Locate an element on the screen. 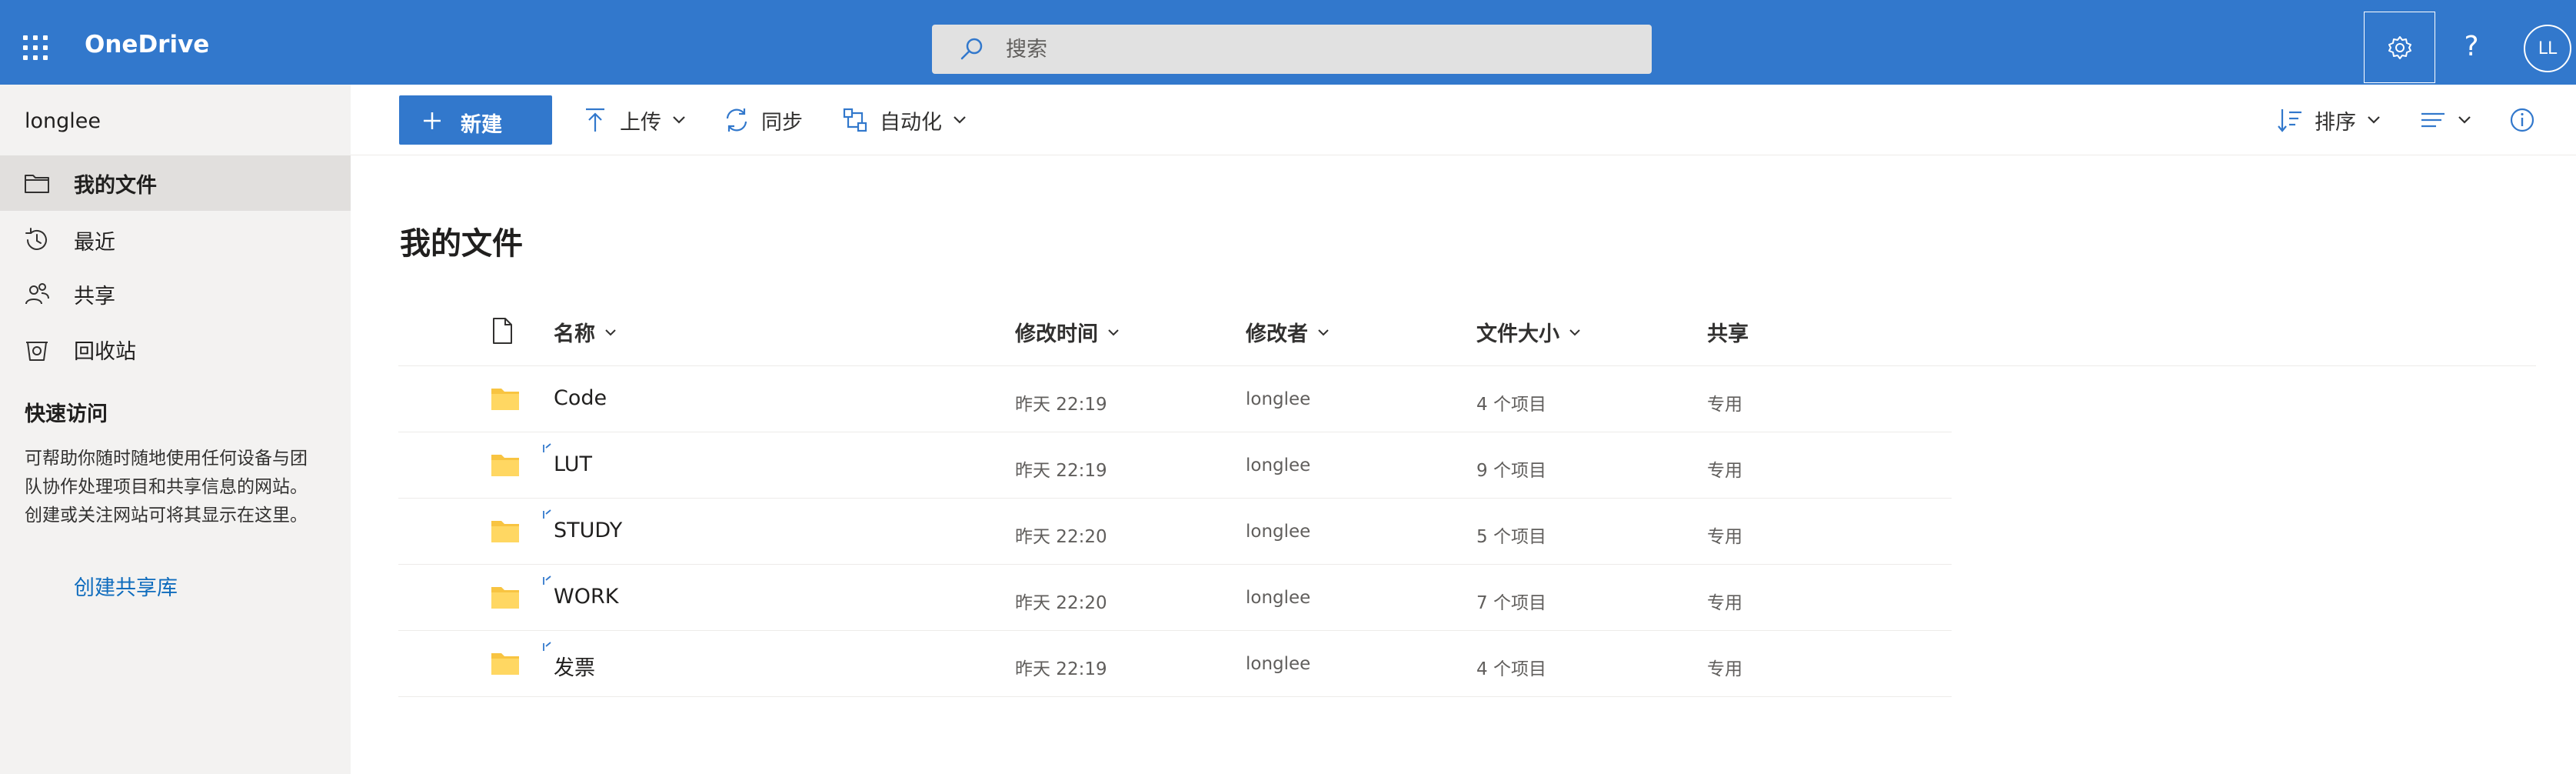 The height and width of the screenshot is (774, 2576). people-icon is located at coordinates (37, 294).